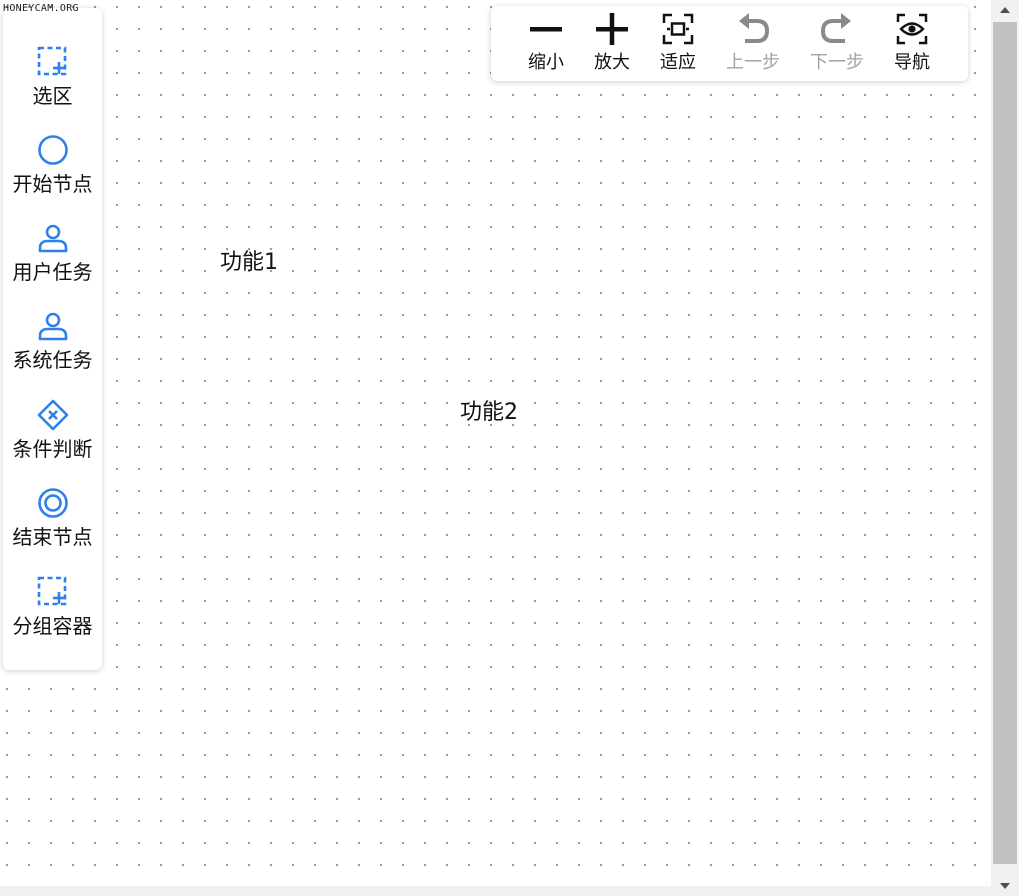 This screenshot has width=1019, height=896. What do you see at coordinates (753, 43) in the screenshot?
I see `undo-button: 上一步` at bounding box center [753, 43].